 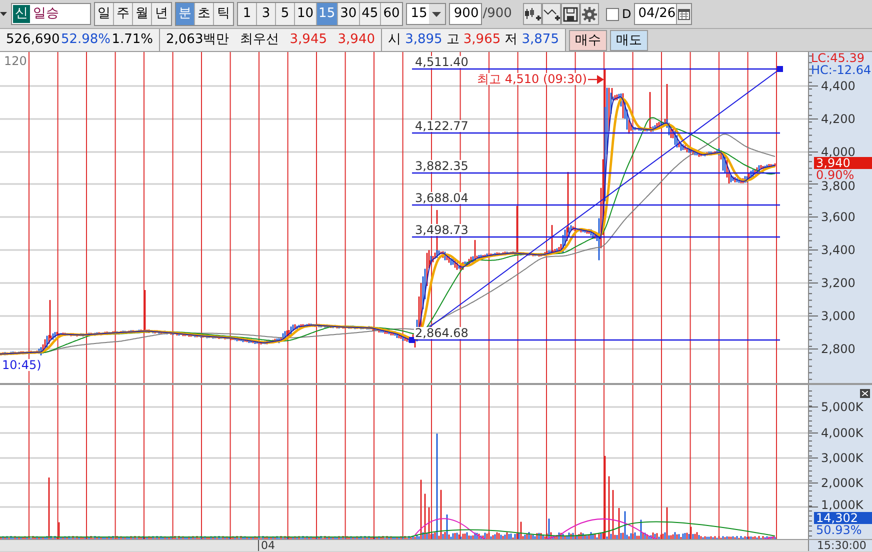 What do you see at coordinates (247, 14) in the screenshot?
I see `interval-tab: 1` at bounding box center [247, 14].